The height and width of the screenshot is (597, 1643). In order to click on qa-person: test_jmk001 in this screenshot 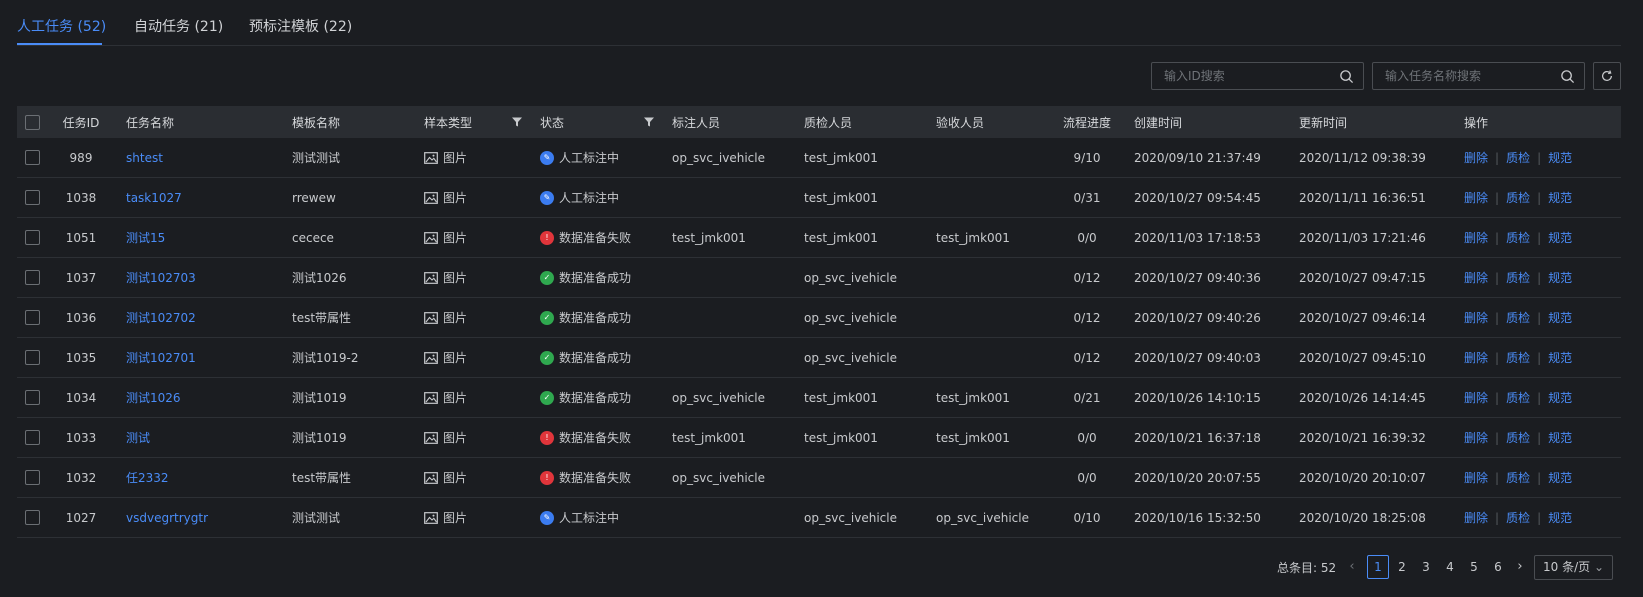, I will do `click(841, 237)`.